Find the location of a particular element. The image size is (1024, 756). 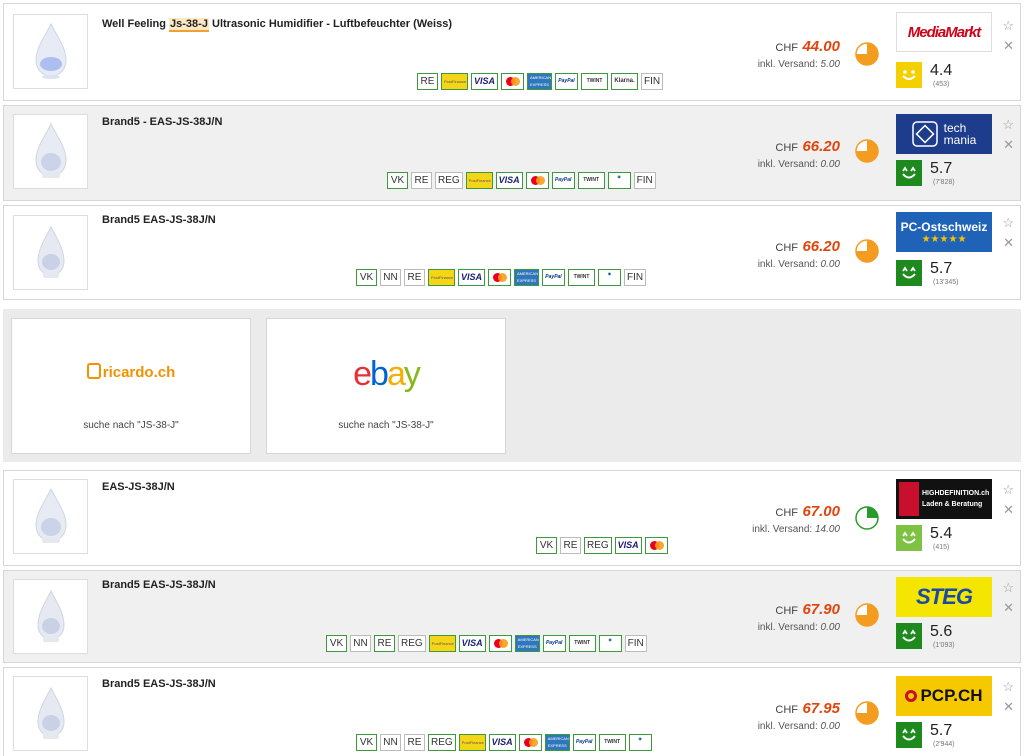

shop-rating: 5.4 (415) is located at coordinates (938, 540).